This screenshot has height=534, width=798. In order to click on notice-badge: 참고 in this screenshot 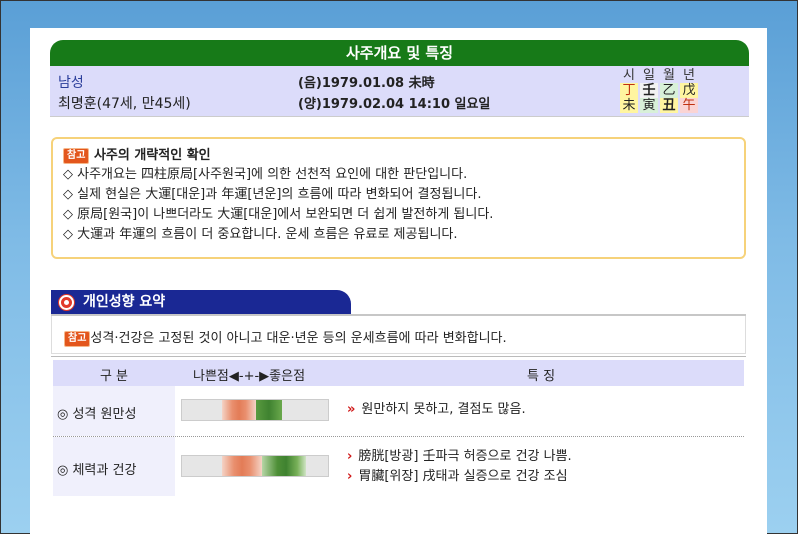, I will do `click(76, 155)`.